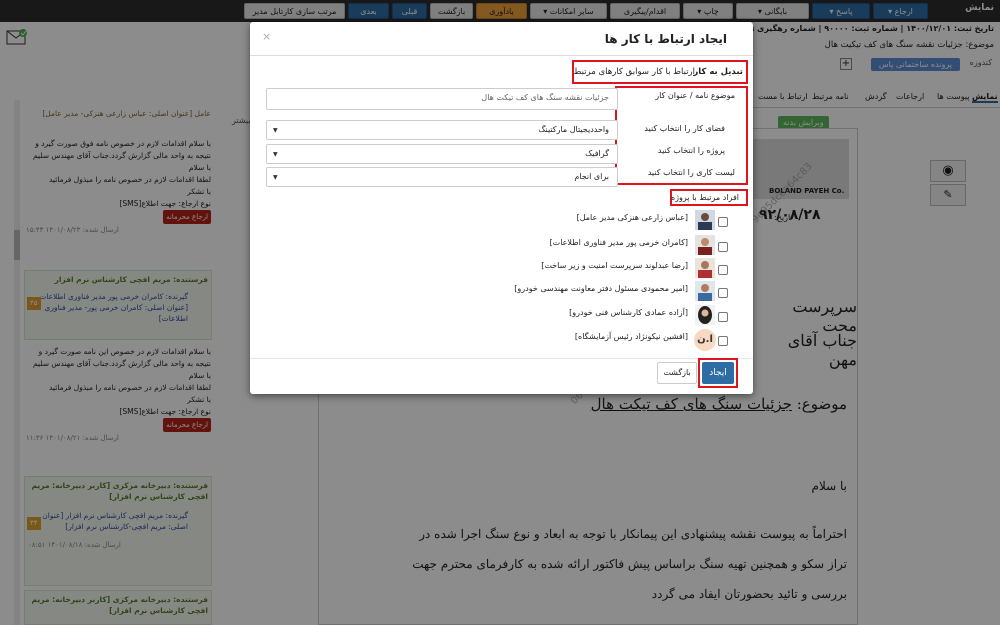  Describe the element at coordinates (705, 340) in the screenshot. I see `avatar: ا.ن` at that location.